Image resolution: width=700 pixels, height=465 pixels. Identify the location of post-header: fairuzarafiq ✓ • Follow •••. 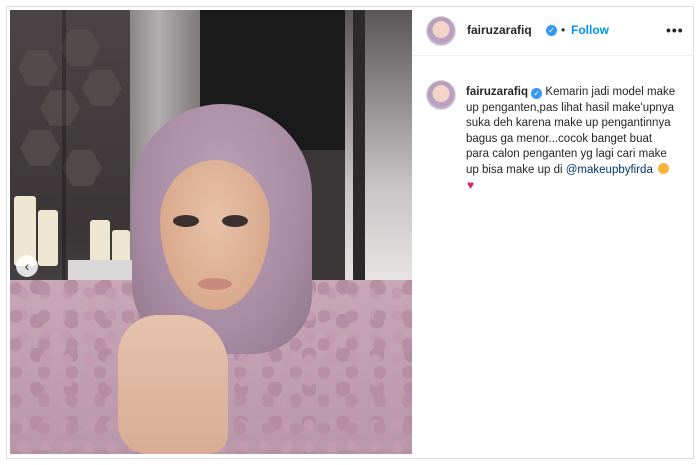
(553, 33).